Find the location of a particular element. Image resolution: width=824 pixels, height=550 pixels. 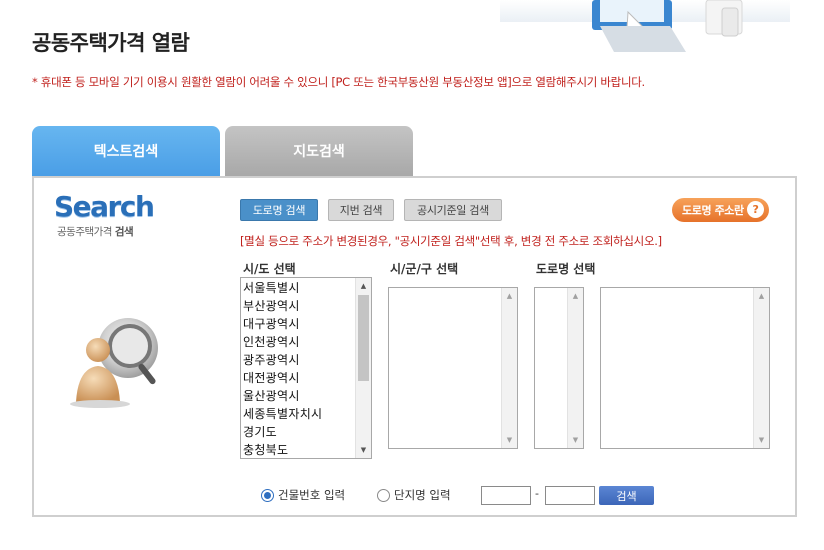

search-logo-subtitle: 공동주택가격 검색 is located at coordinates (95, 231).